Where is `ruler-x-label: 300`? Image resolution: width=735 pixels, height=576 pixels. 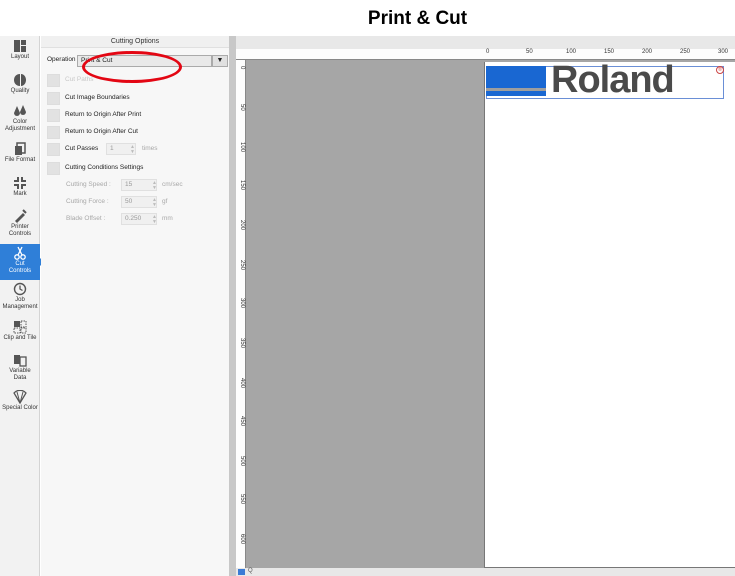
ruler-x-label: 300 is located at coordinates (723, 52).